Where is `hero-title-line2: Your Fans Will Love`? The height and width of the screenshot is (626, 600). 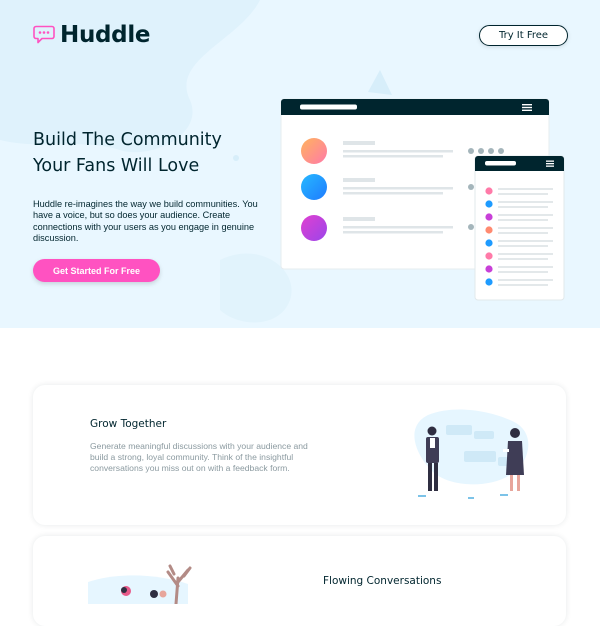 hero-title-line2: Your Fans Will Love is located at coordinates (116, 166).